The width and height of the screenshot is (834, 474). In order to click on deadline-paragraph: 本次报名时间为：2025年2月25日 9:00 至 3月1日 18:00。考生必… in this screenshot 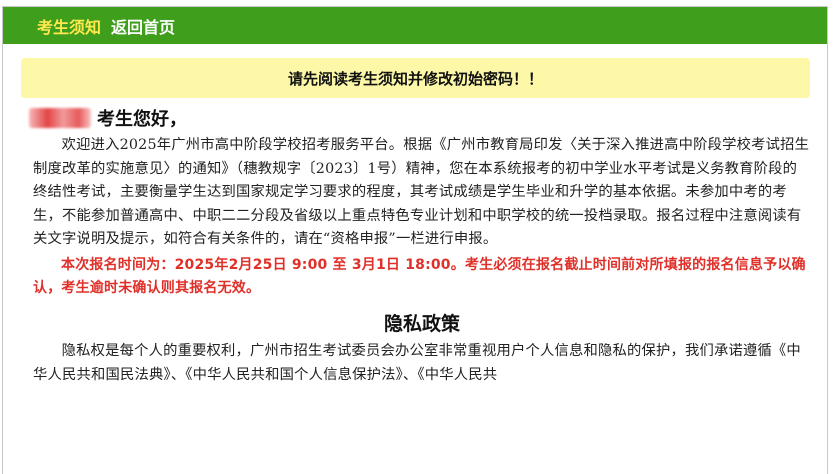, I will do `click(419, 276)`.